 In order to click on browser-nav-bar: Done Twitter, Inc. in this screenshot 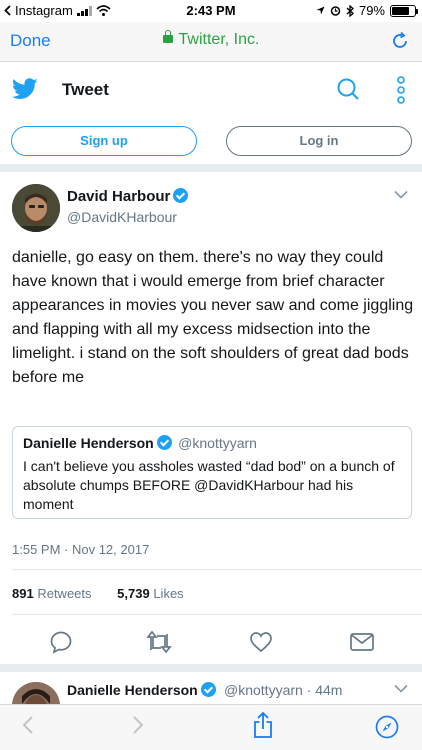, I will do `click(211, 42)`.